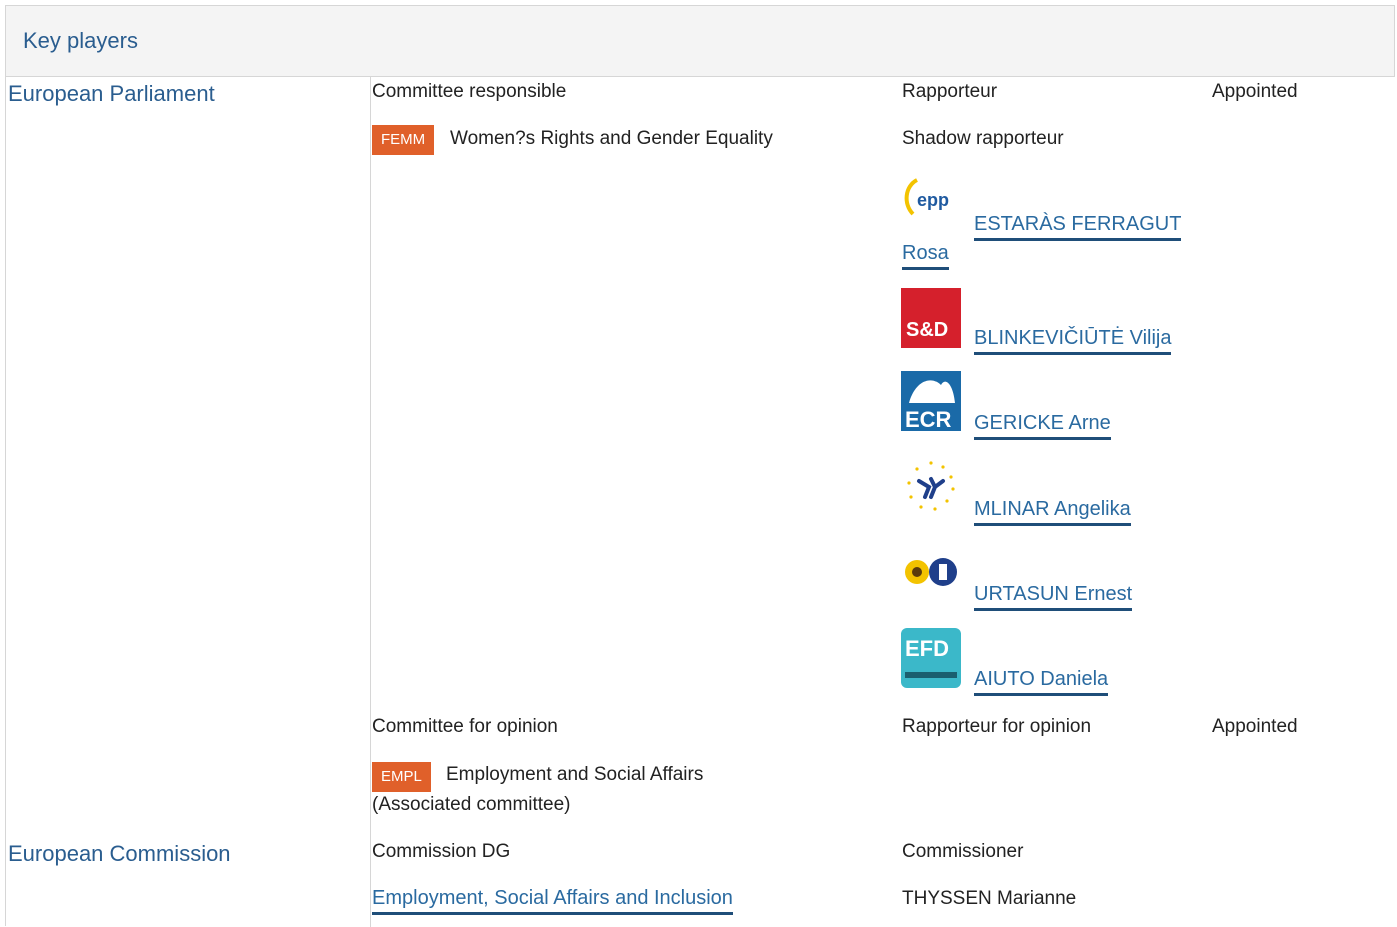 This screenshot has height=927, width=1397. I want to click on appointed-label: Appointed, so click(1255, 91).